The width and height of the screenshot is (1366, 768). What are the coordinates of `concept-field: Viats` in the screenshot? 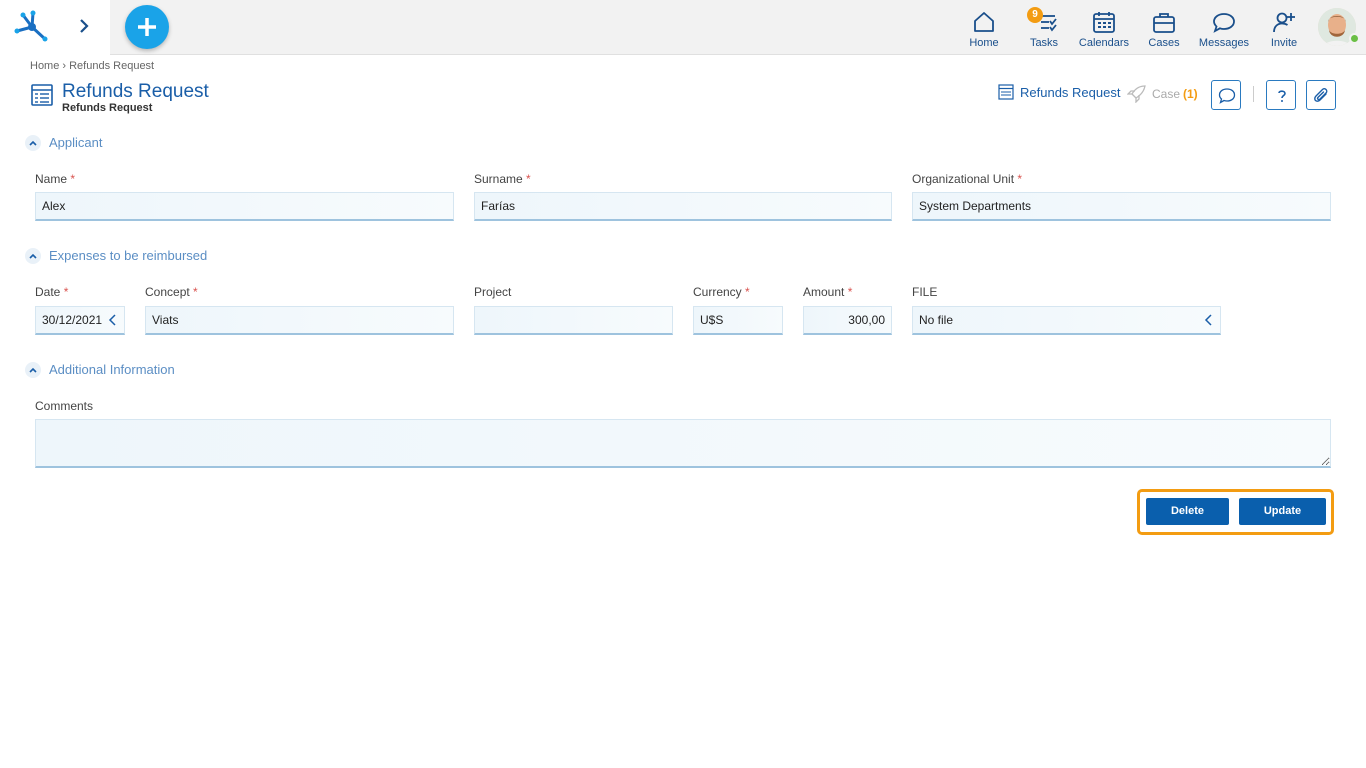 It's located at (299, 320).